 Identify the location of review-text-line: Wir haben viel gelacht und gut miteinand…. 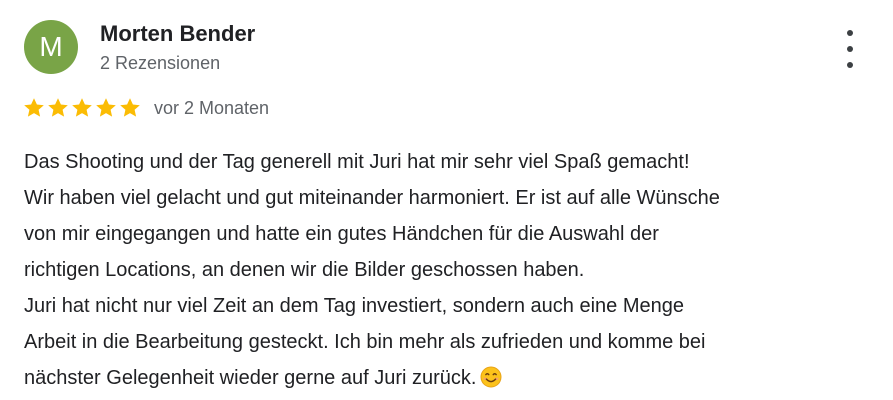
(372, 198).